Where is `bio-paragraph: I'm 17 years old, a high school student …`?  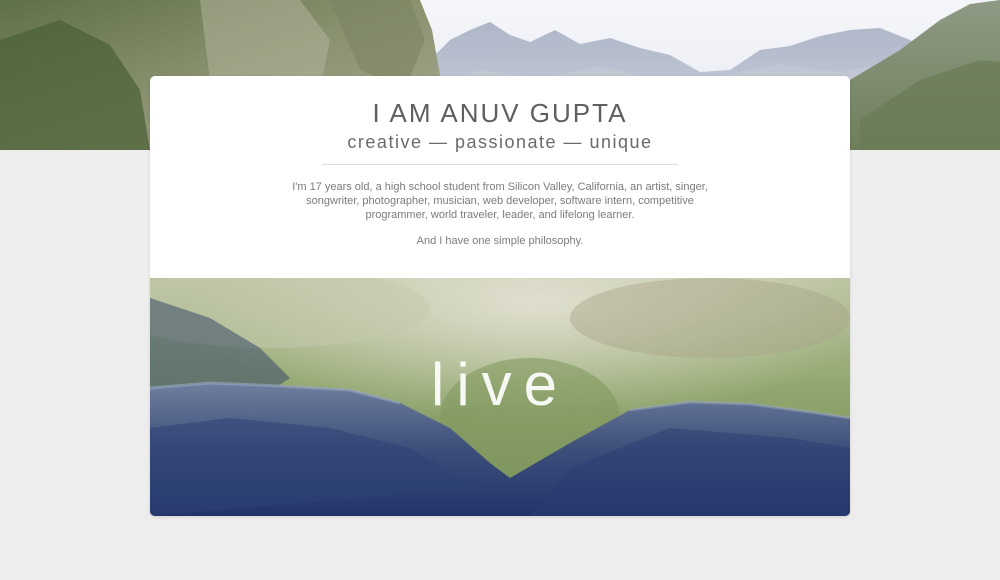
bio-paragraph: I'm 17 years old, a high school student … is located at coordinates (500, 201).